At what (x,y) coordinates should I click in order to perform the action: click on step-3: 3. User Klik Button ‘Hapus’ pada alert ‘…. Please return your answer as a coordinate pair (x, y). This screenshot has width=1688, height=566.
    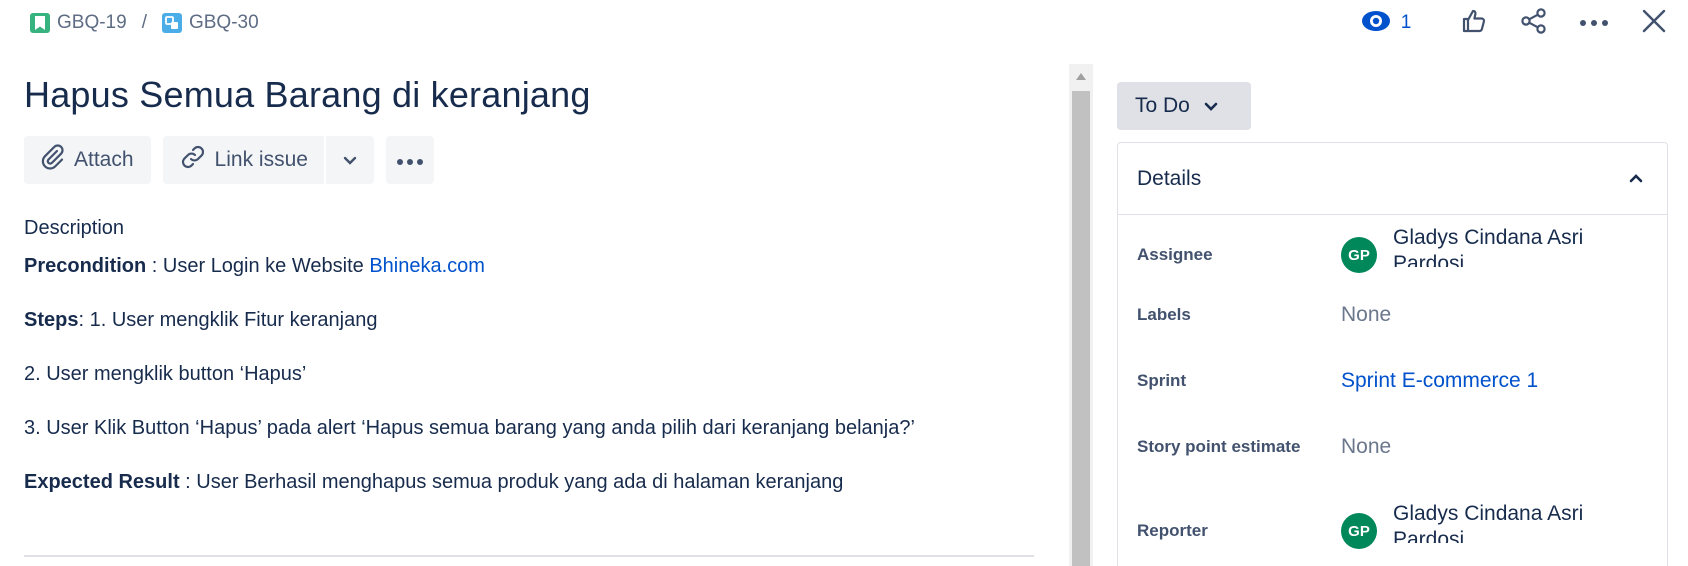
    Looking at the image, I should click on (469, 428).